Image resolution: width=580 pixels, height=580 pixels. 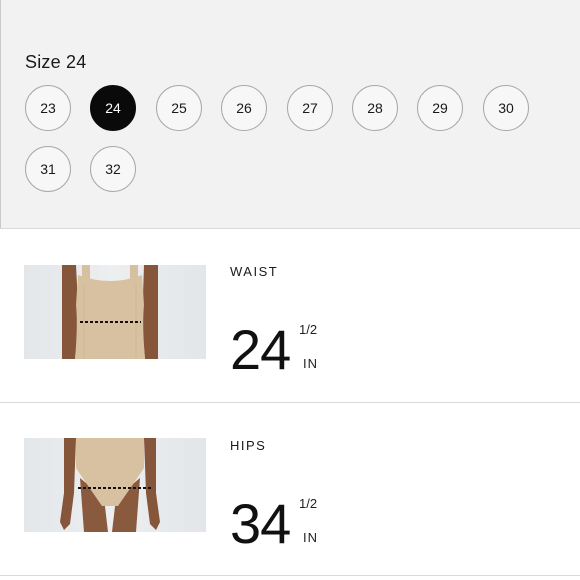 What do you see at coordinates (110, 312) in the screenshot?
I see `waist-body-figure` at bounding box center [110, 312].